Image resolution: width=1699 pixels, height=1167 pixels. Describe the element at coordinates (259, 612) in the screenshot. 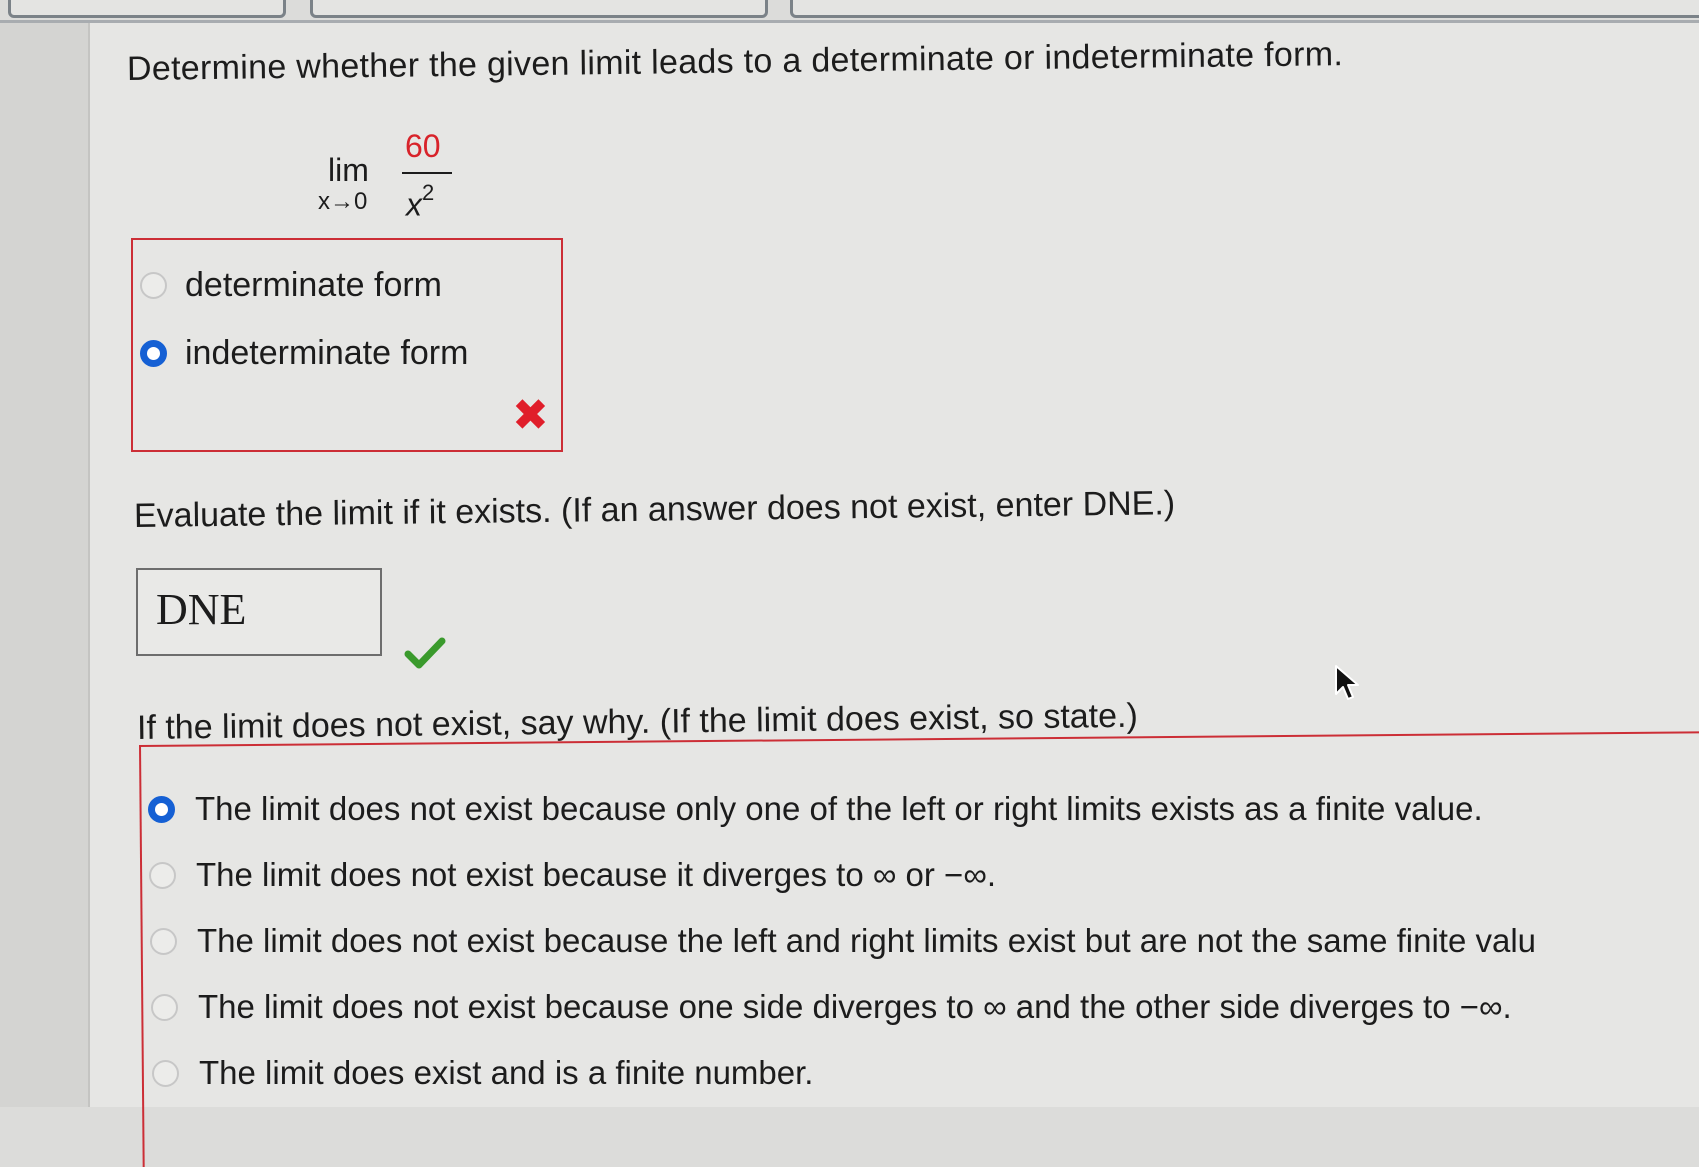

I see `limit-answer-input: DNE` at that location.